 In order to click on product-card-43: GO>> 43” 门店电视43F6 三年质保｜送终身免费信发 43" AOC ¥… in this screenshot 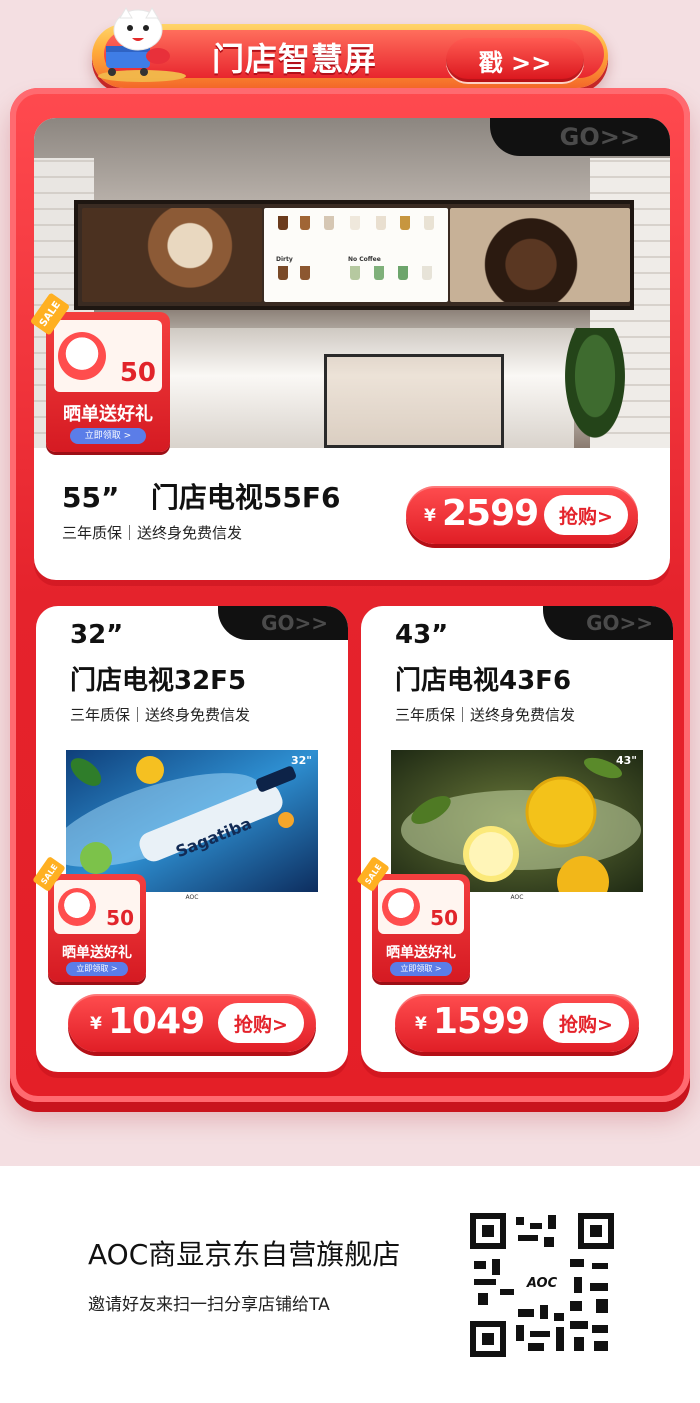, I will do `click(517, 839)`.